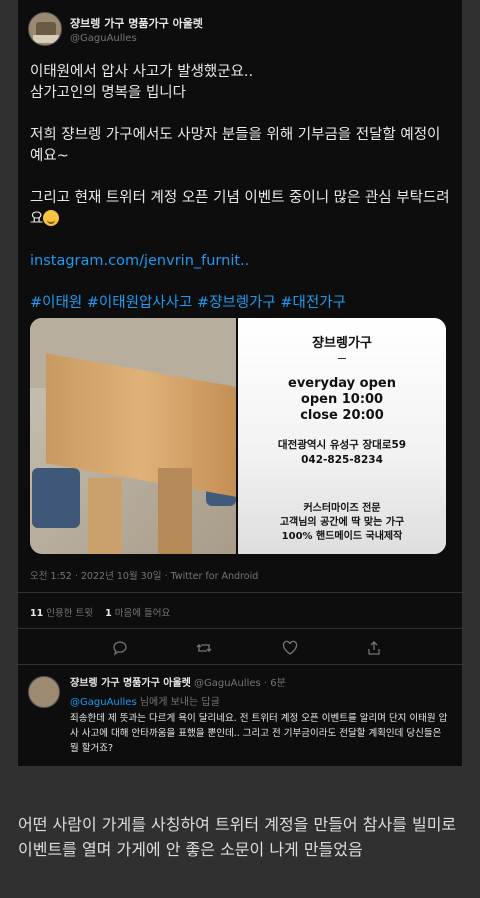  What do you see at coordinates (342, 399) in the screenshot?
I see `flyer-open: open 10:00` at bounding box center [342, 399].